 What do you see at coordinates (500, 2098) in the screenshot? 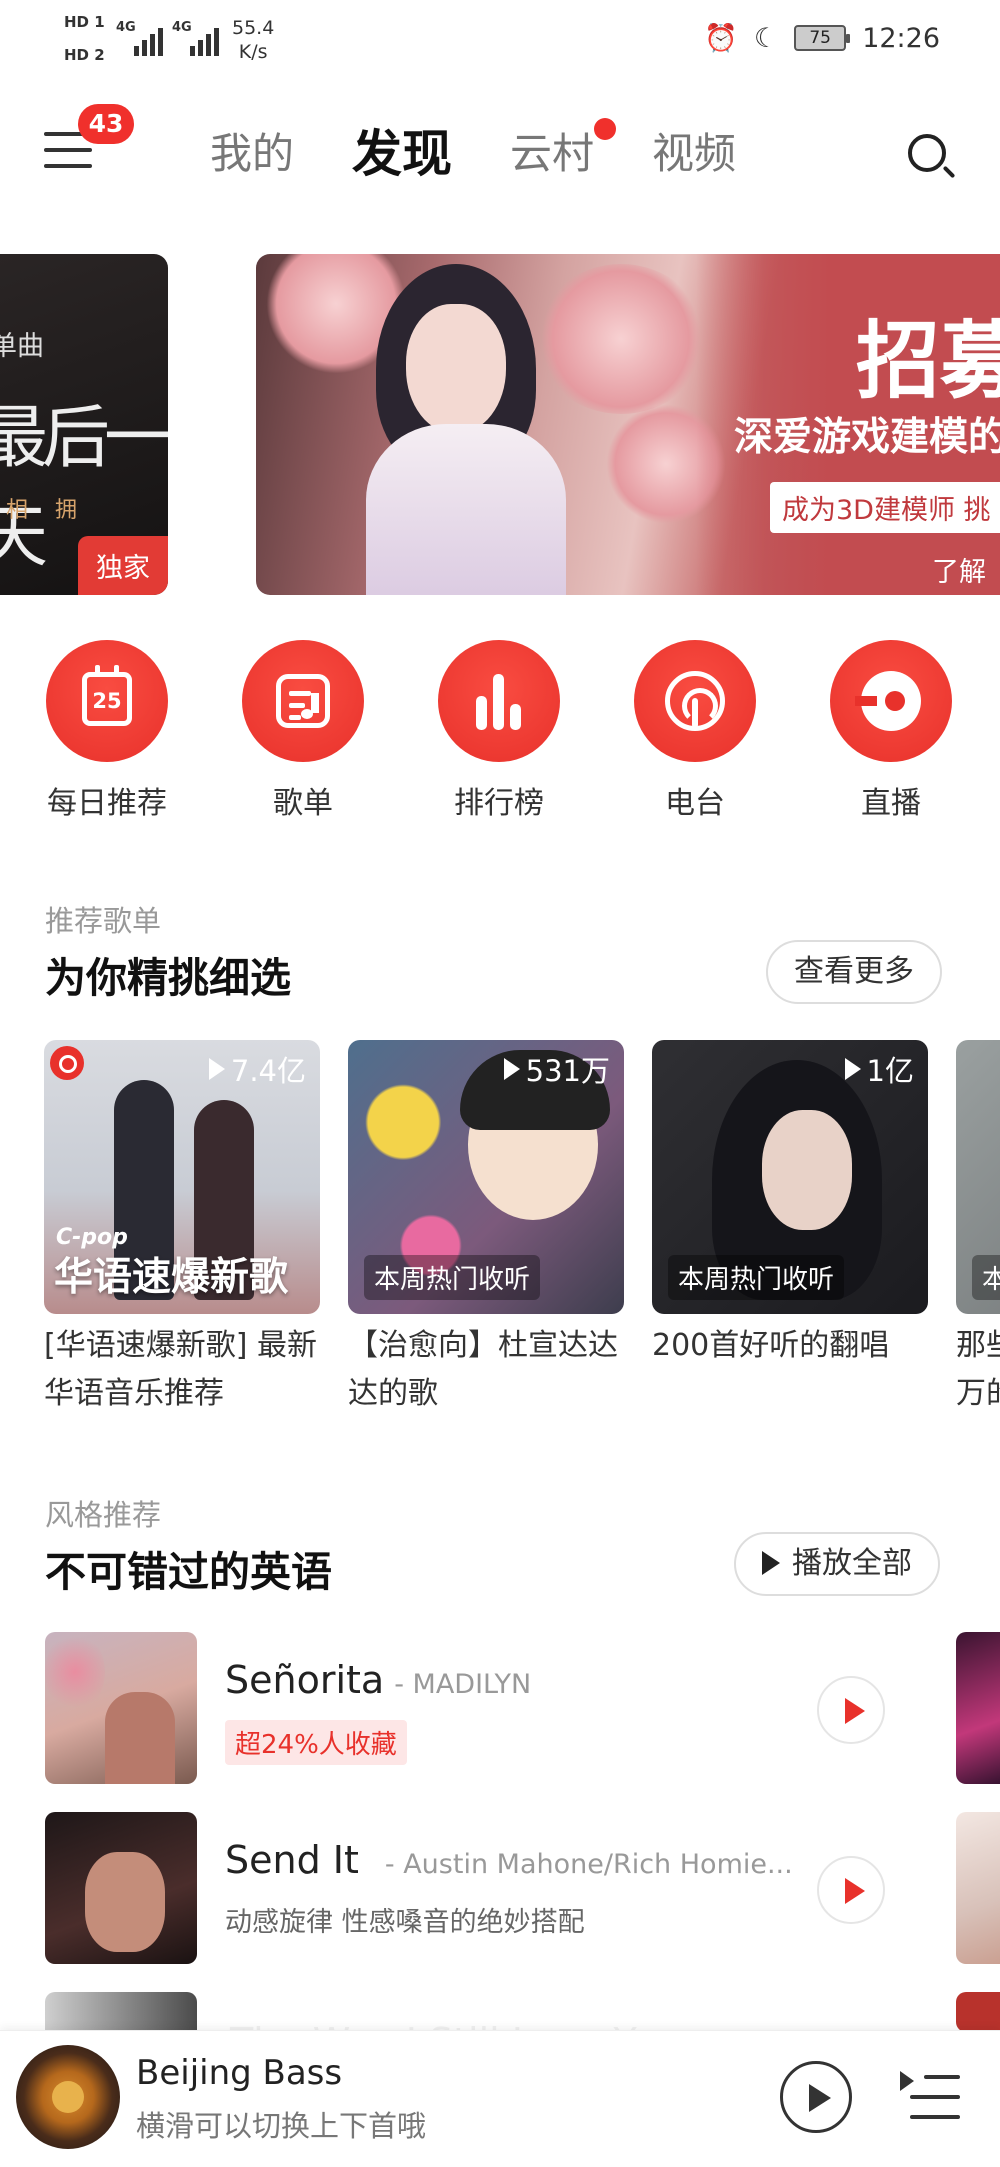
I see `mini-player: Beijing Bass 横滑可以切换上下首哦` at bounding box center [500, 2098].